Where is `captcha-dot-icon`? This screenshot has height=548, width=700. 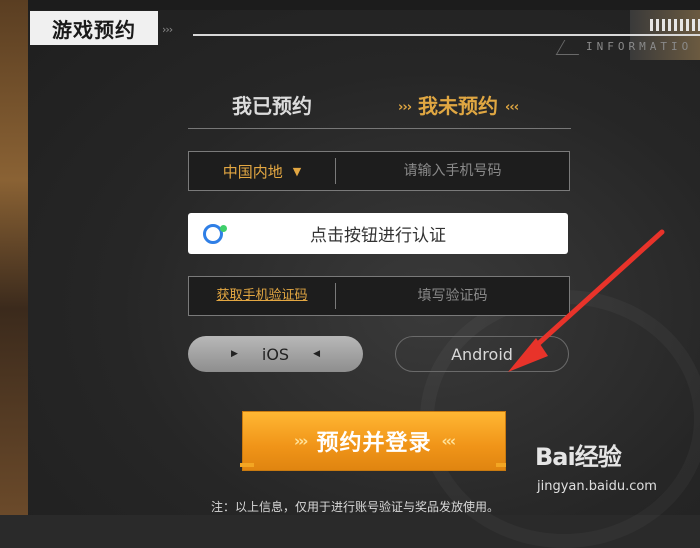
captcha-dot-icon is located at coordinates (223, 228).